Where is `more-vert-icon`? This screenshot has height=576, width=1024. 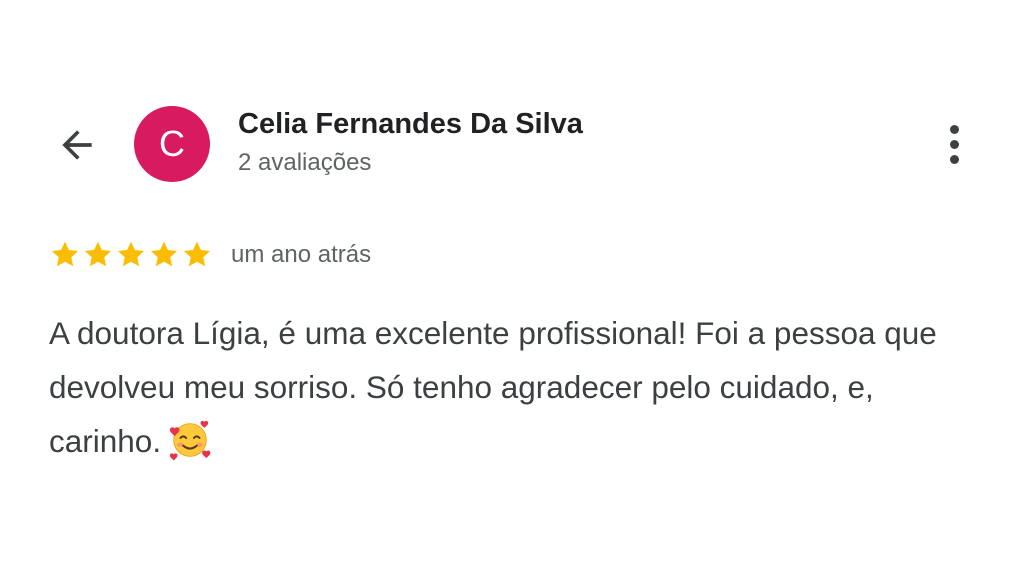
more-vert-icon is located at coordinates (954, 129).